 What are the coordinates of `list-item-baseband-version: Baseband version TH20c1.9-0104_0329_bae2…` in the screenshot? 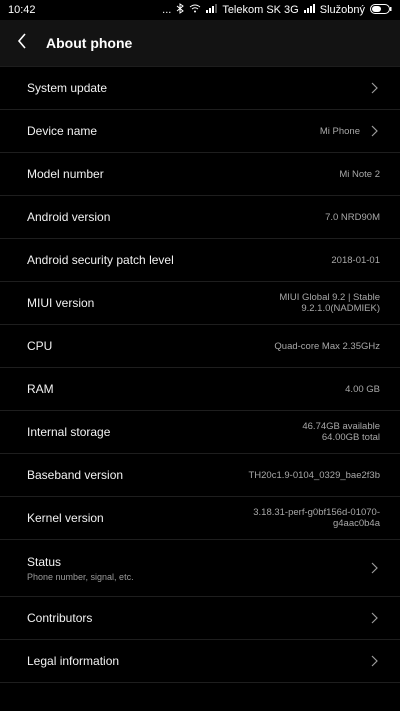 It's located at (200, 475).